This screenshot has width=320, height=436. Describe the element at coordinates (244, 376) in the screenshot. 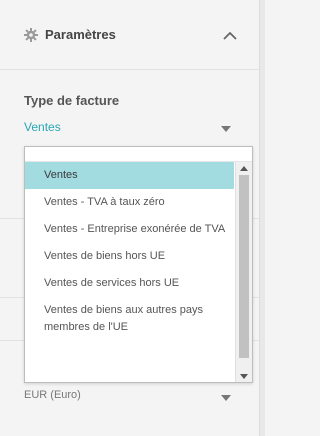

I see `scroll-down-arrow-icon` at that location.